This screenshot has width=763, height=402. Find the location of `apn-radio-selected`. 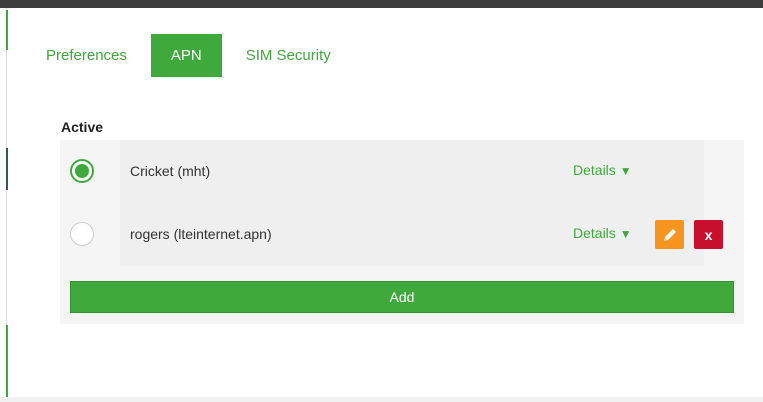

apn-radio-selected is located at coordinates (82, 171).